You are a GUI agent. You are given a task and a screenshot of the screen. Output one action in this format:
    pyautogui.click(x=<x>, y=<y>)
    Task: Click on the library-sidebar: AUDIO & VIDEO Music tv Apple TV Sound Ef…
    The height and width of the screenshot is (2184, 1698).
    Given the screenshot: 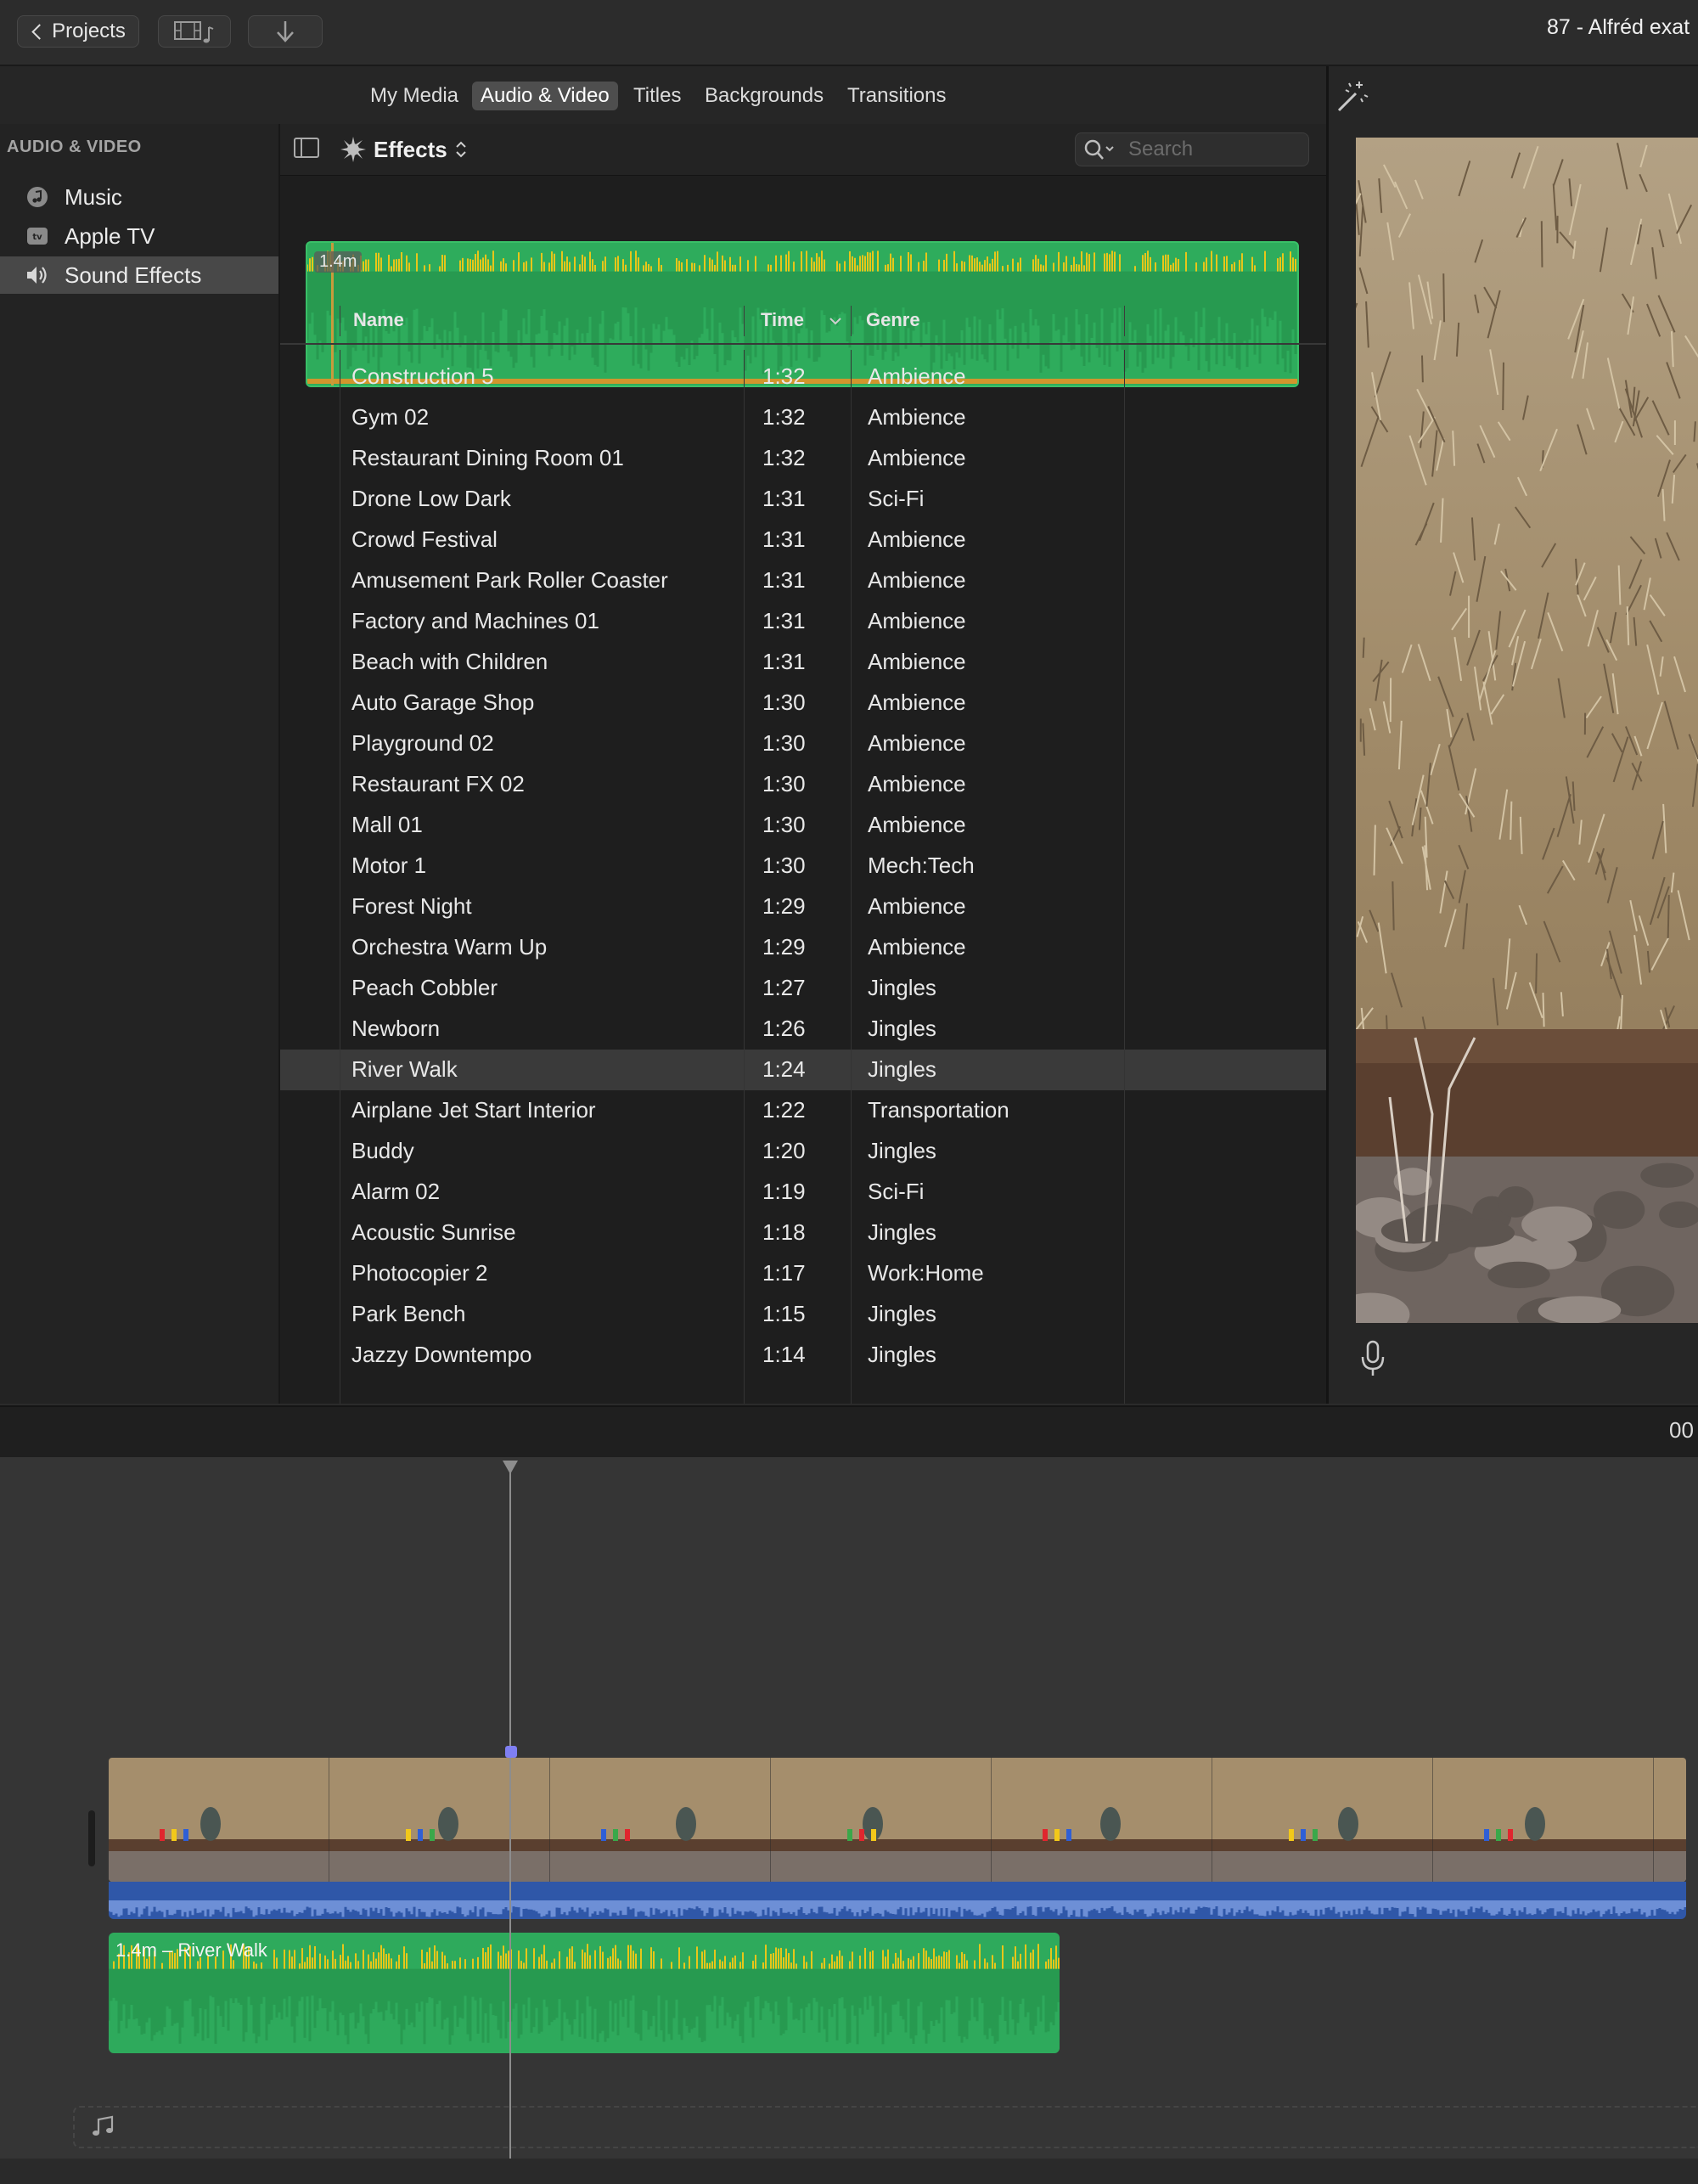 What is the action you would take?
    pyautogui.click(x=140, y=764)
    